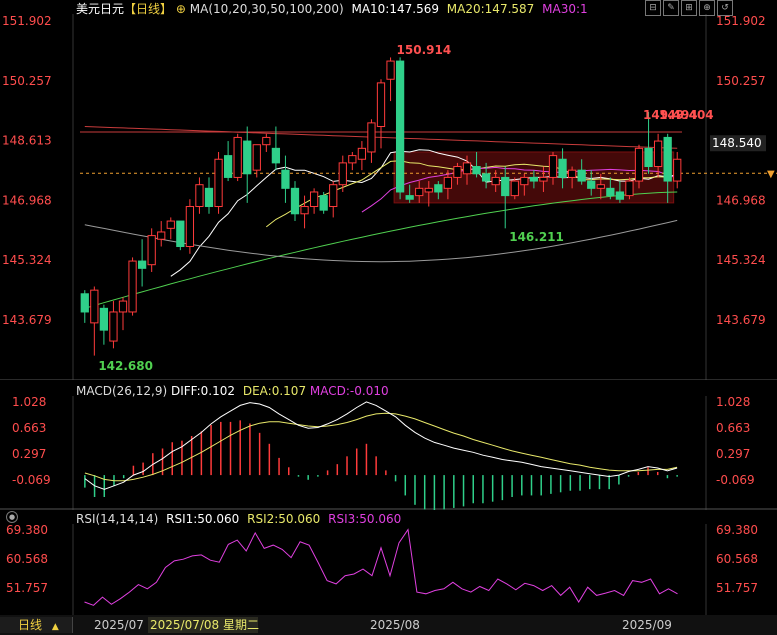  Describe the element at coordinates (274, 391) in the screenshot. I see `macd-dea-value: DEA:0.107` at that location.